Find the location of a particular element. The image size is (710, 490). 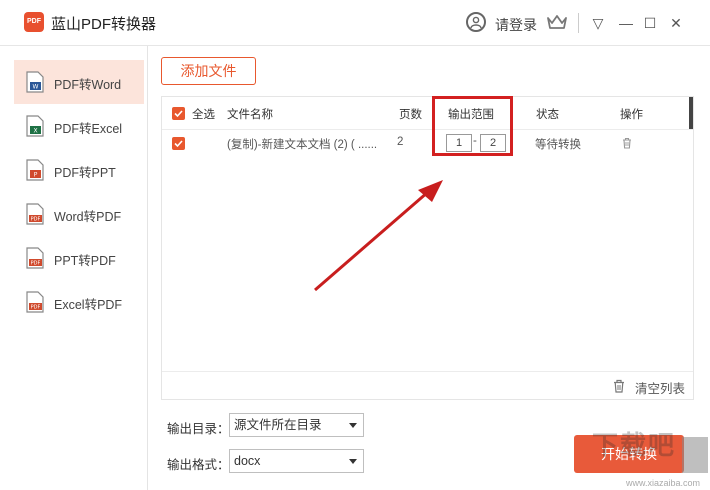

sidebar-item-excel-to-pdf: PDF Excel转PDF is located at coordinates (79, 302).